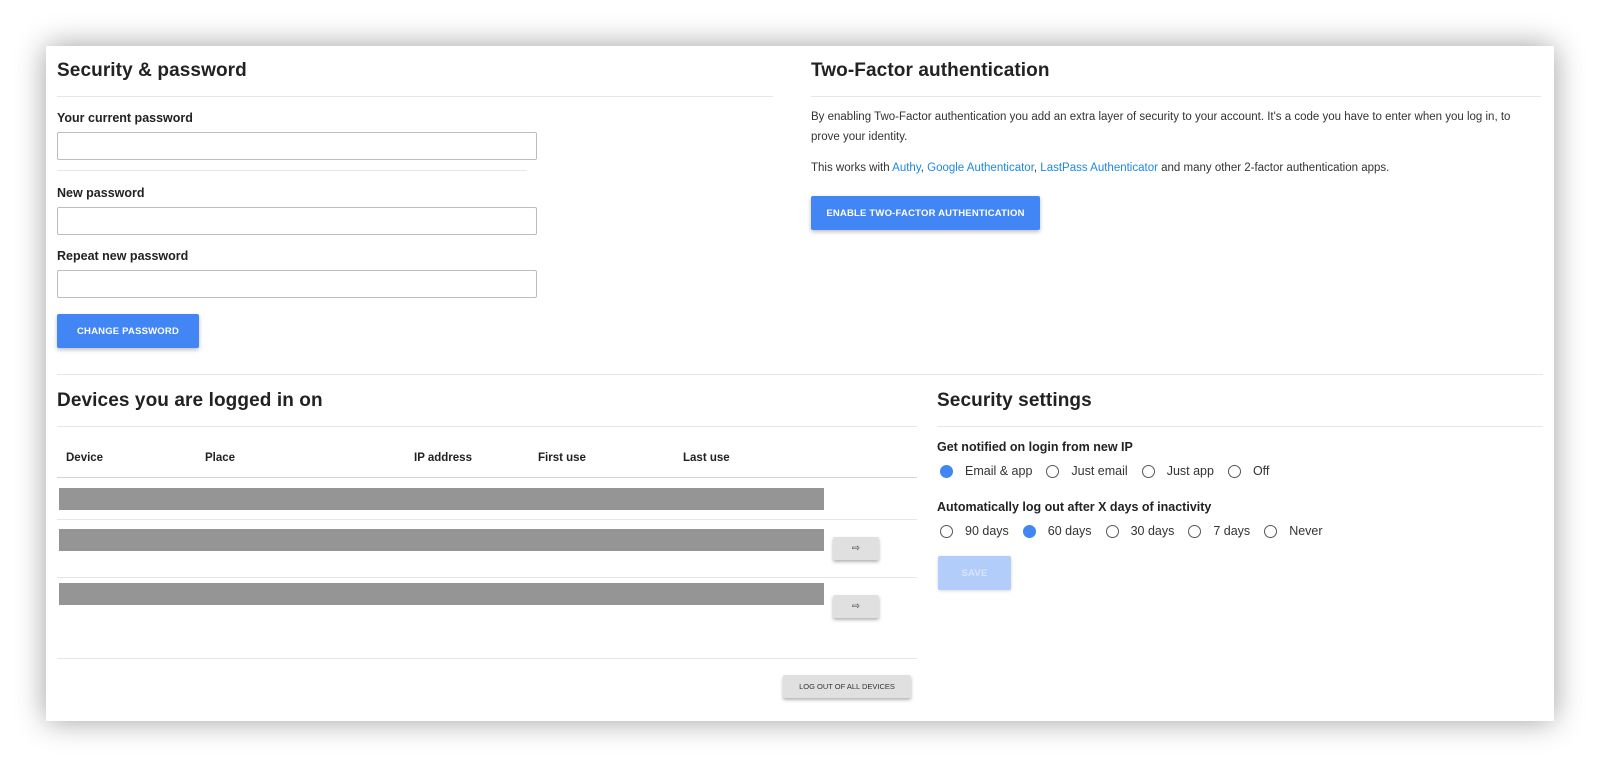  I want to click on security-password-title: Security & password, so click(152, 70).